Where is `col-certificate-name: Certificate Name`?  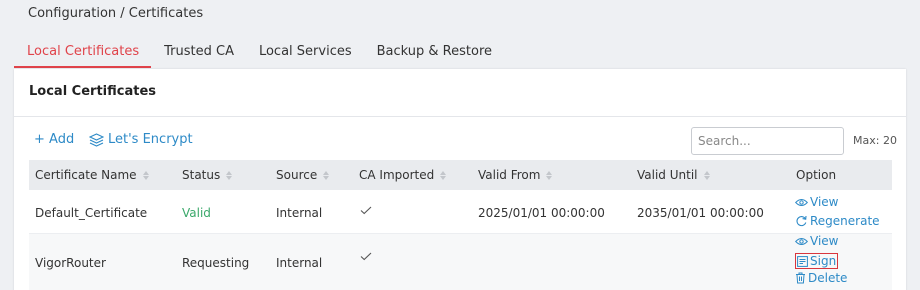
col-certificate-name: Certificate Name is located at coordinates (92, 175).